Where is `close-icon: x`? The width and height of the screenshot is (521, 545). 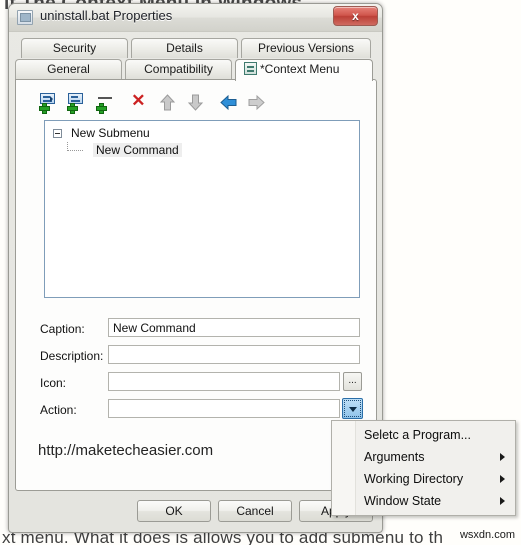 close-icon: x is located at coordinates (355, 16).